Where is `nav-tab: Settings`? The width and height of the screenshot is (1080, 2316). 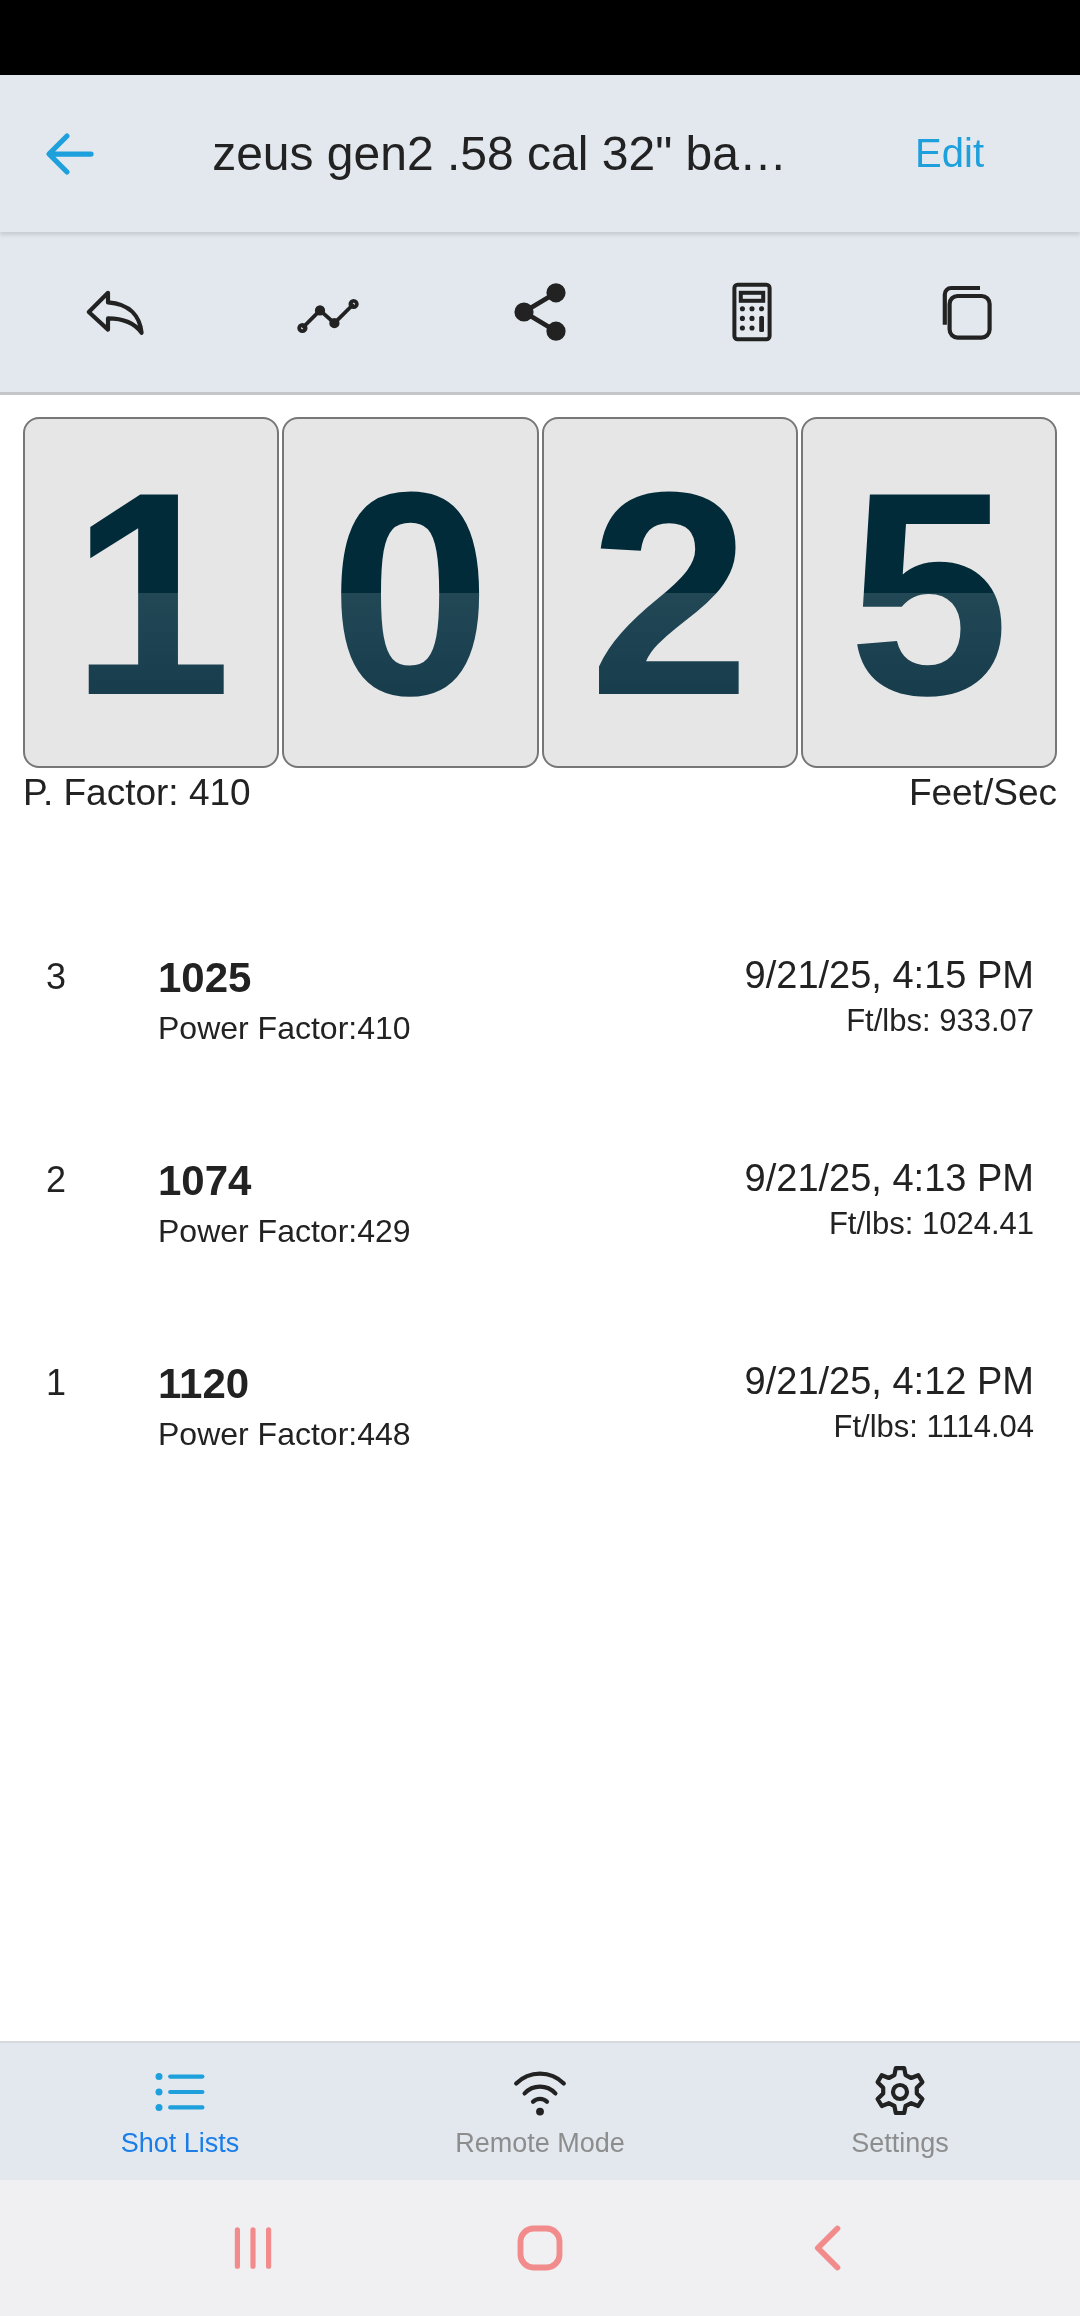 nav-tab: Settings is located at coordinates (900, 2111).